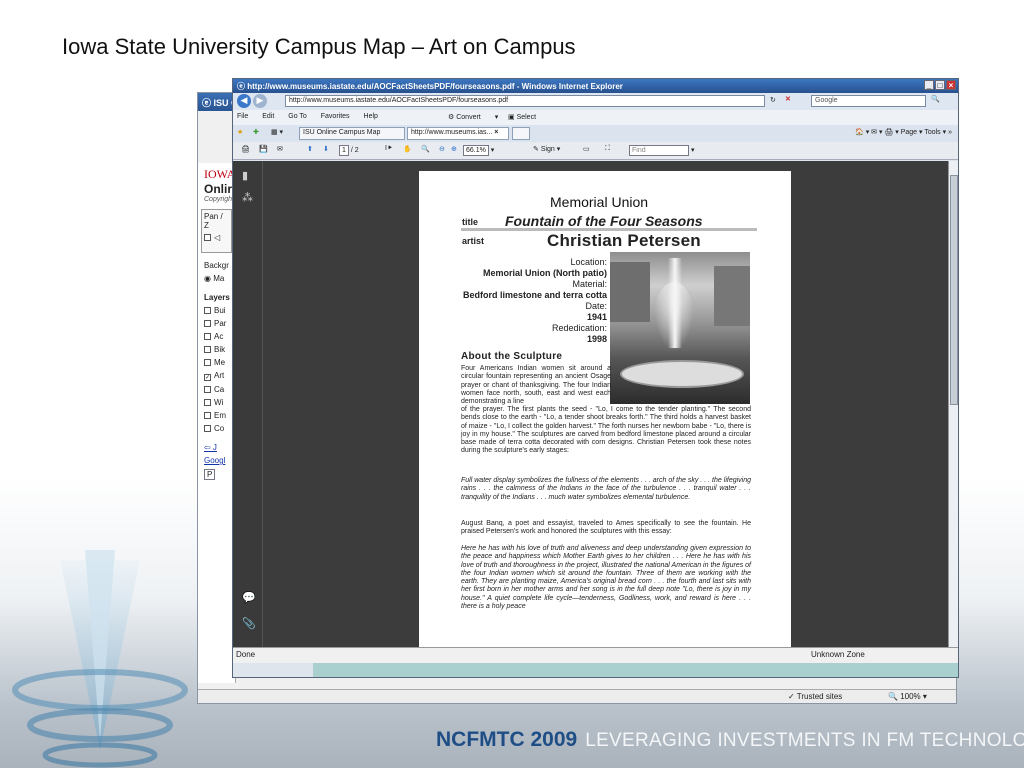 This screenshot has height=768, width=1024. Describe the element at coordinates (682, 374) in the screenshot. I see `photo-basin` at that location.